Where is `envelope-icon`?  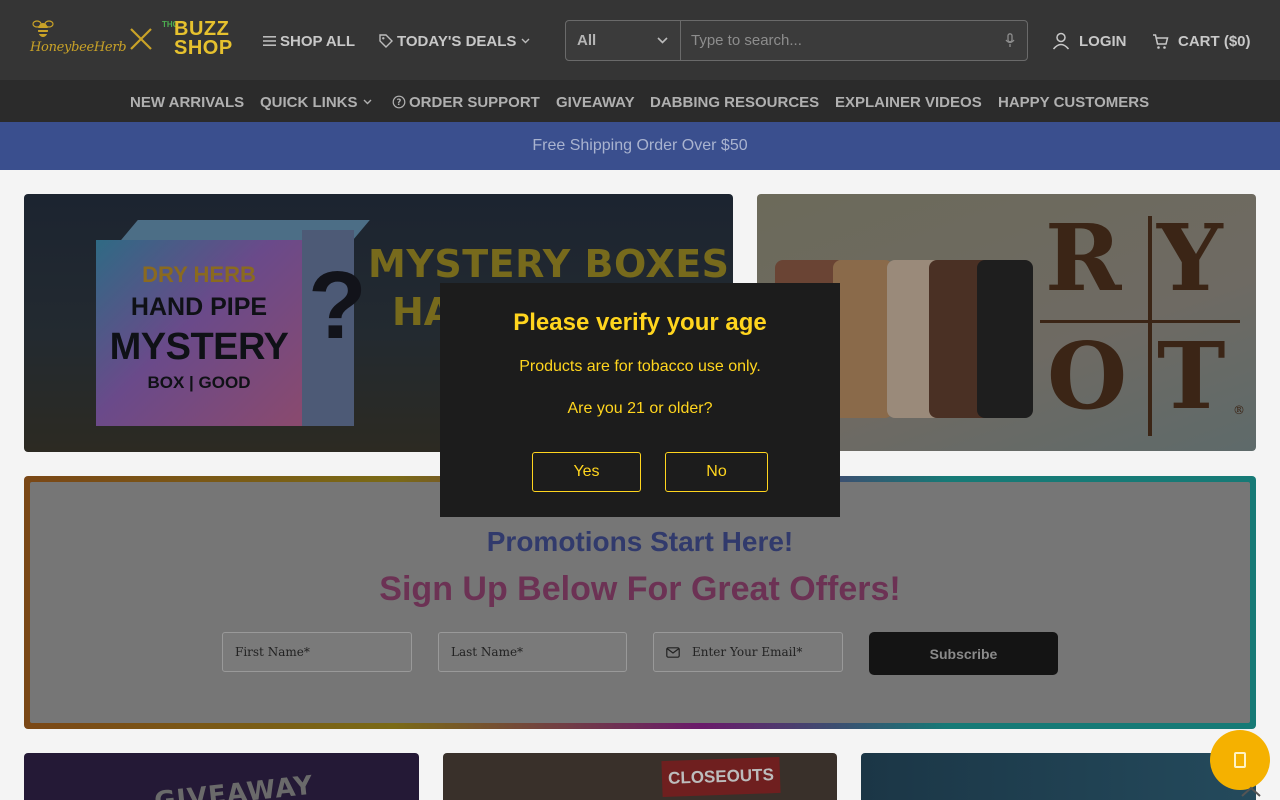 envelope-icon is located at coordinates (673, 652).